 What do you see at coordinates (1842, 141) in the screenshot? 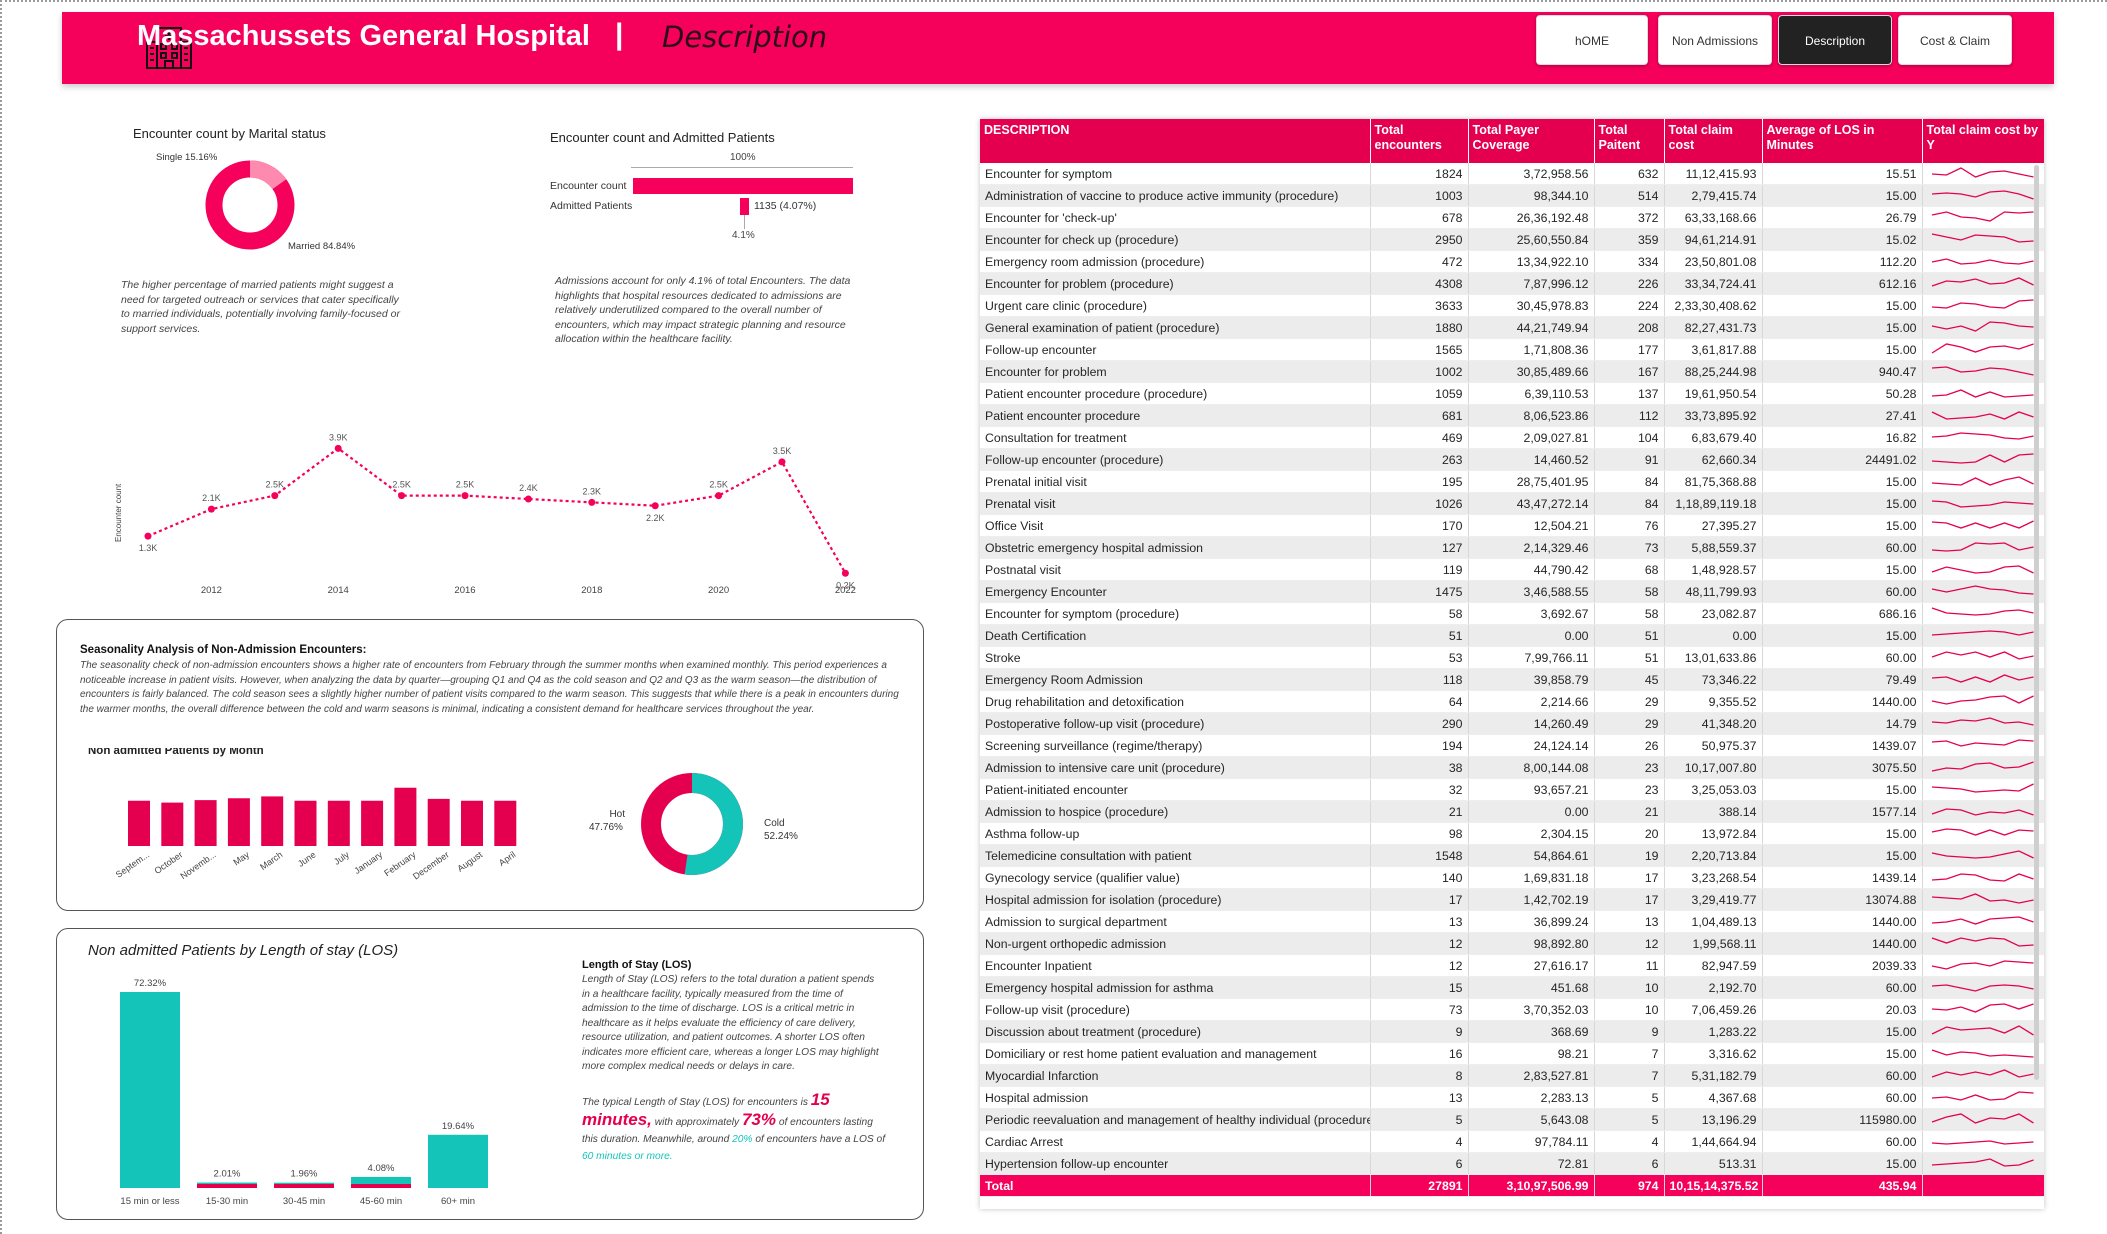
I see `table-header-cell: Average of LOS in Minutes` at bounding box center [1842, 141].